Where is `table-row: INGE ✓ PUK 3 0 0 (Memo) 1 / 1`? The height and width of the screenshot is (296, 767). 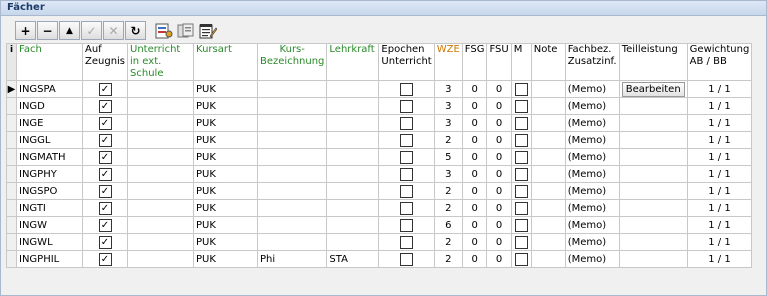
table-row: INGE ✓ PUK 3 0 0 (Memo) 1 / 1 is located at coordinates (379, 123).